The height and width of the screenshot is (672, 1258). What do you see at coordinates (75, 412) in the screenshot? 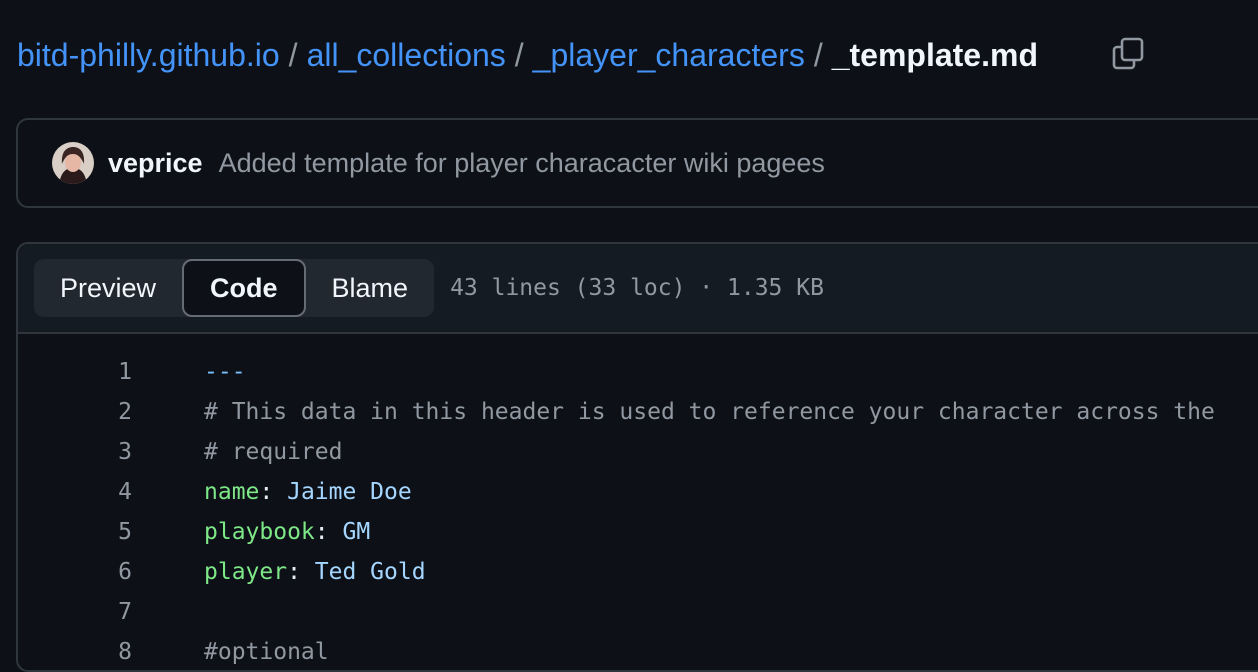
I see `line-number: 2` at bounding box center [75, 412].